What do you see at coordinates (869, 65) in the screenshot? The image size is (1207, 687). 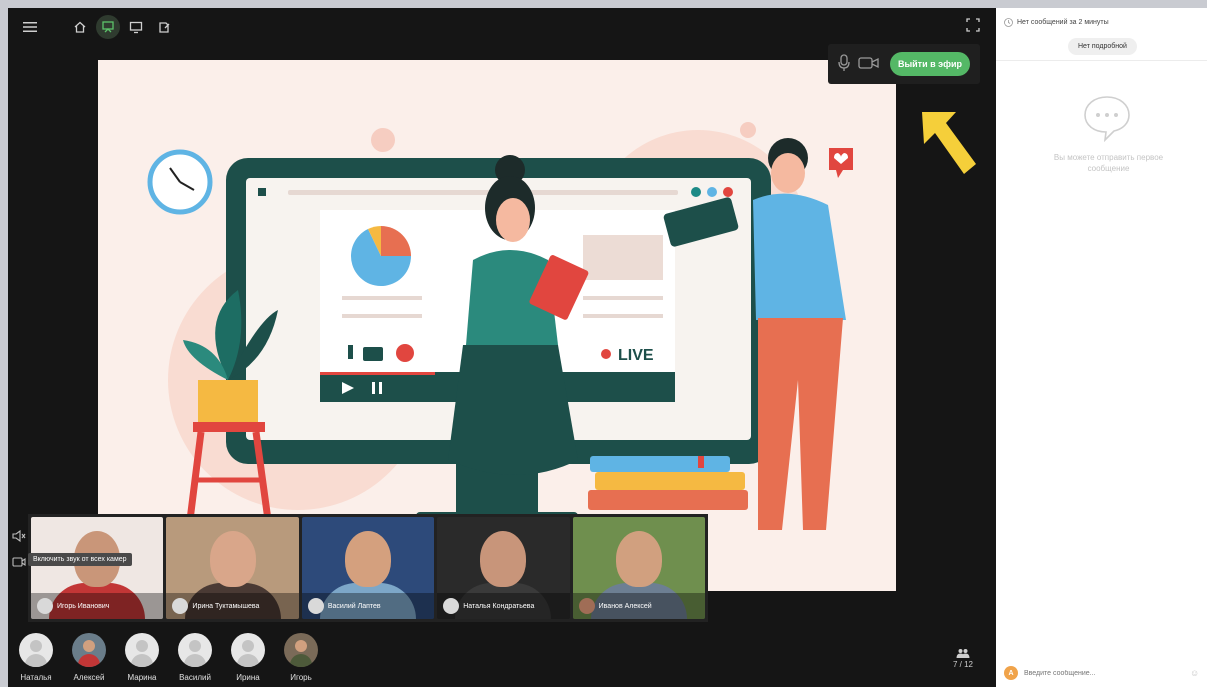 I see `camera-icon` at bounding box center [869, 65].